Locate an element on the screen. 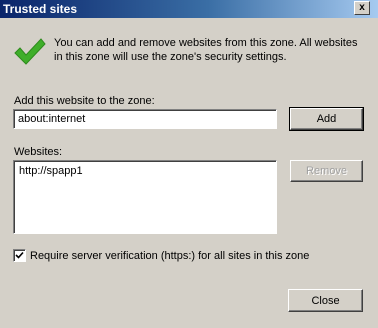  close-button: Close is located at coordinates (325, 300).